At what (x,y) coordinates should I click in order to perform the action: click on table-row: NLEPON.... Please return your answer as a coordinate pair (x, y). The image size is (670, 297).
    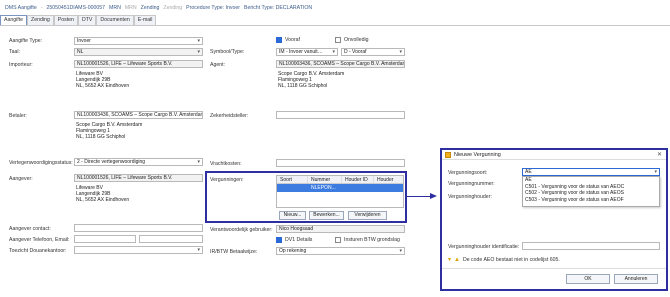
    Looking at the image, I should click on (340, 188).